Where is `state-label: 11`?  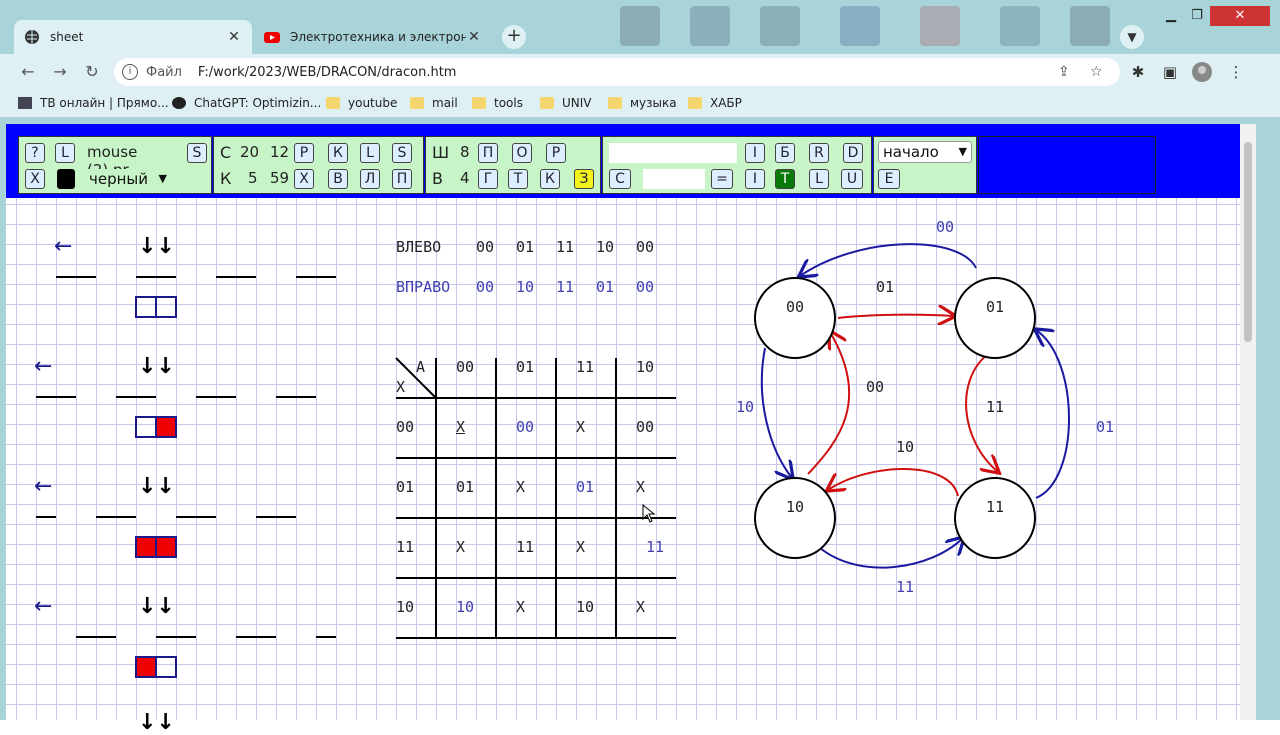 state-label: 11 is located at coordinates (995, 507).